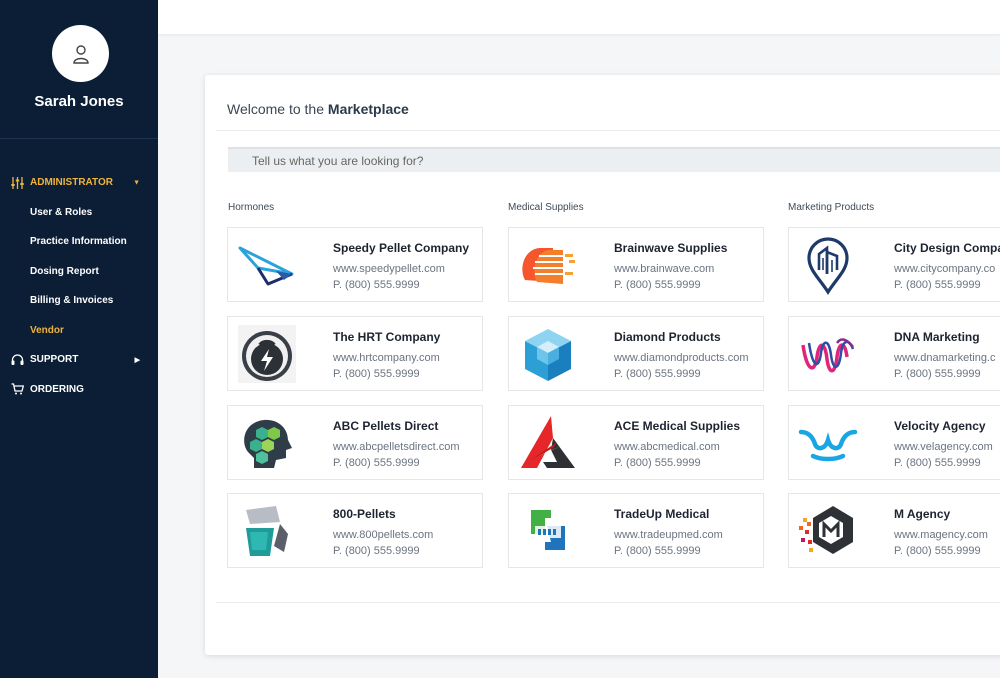 The width and height of the screenshot is (1000, 678). I want to click on search-input, so click(602, 160).